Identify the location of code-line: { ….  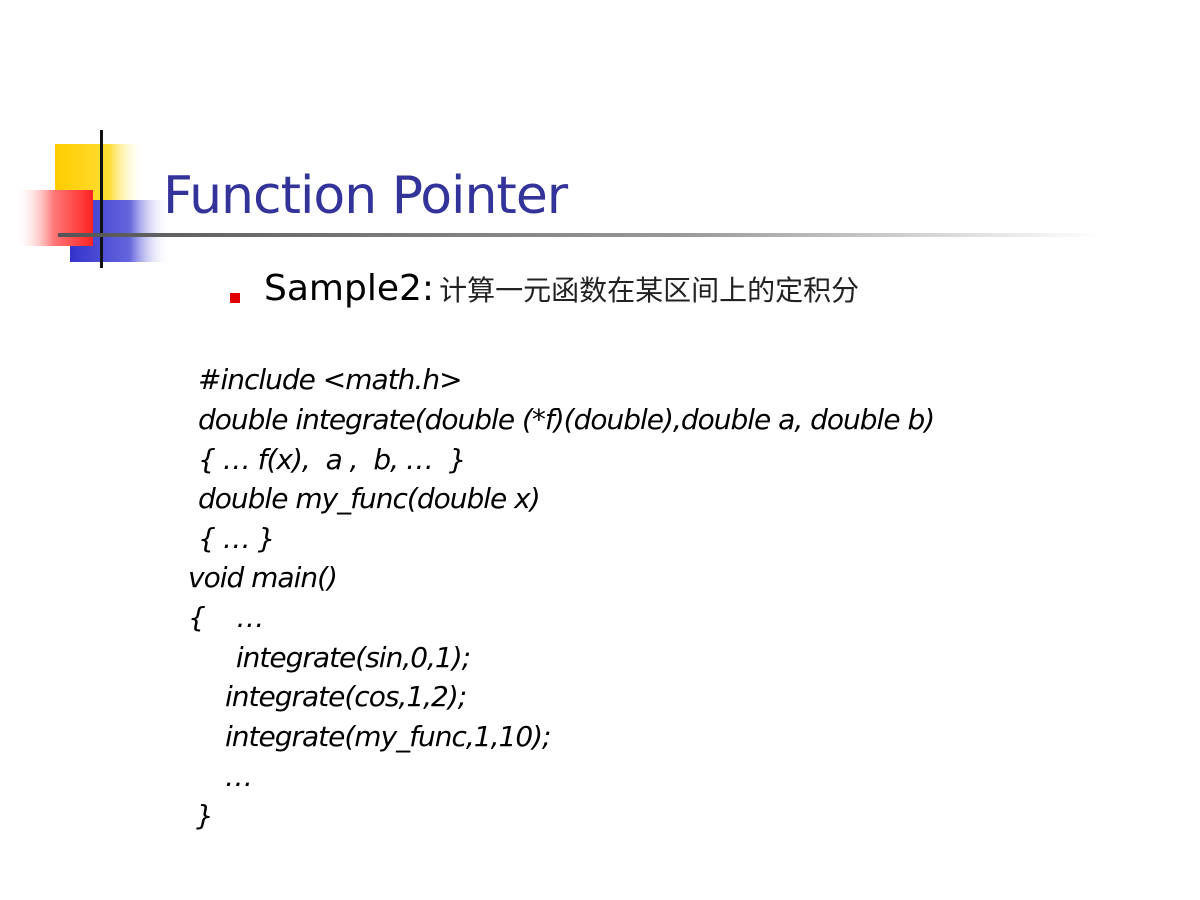
(226, 617).